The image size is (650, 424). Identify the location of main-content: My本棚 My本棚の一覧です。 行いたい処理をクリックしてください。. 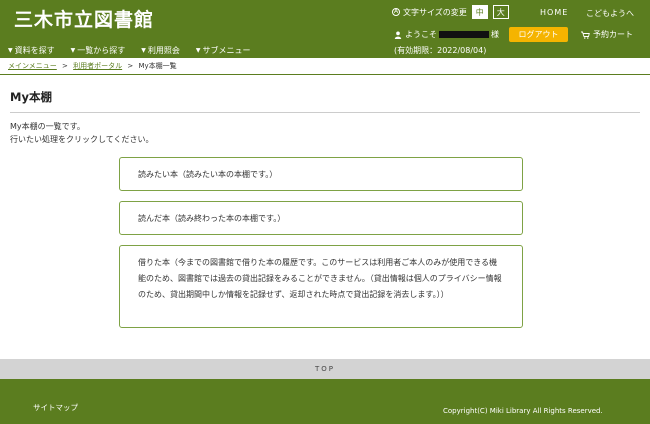
(325, 117).